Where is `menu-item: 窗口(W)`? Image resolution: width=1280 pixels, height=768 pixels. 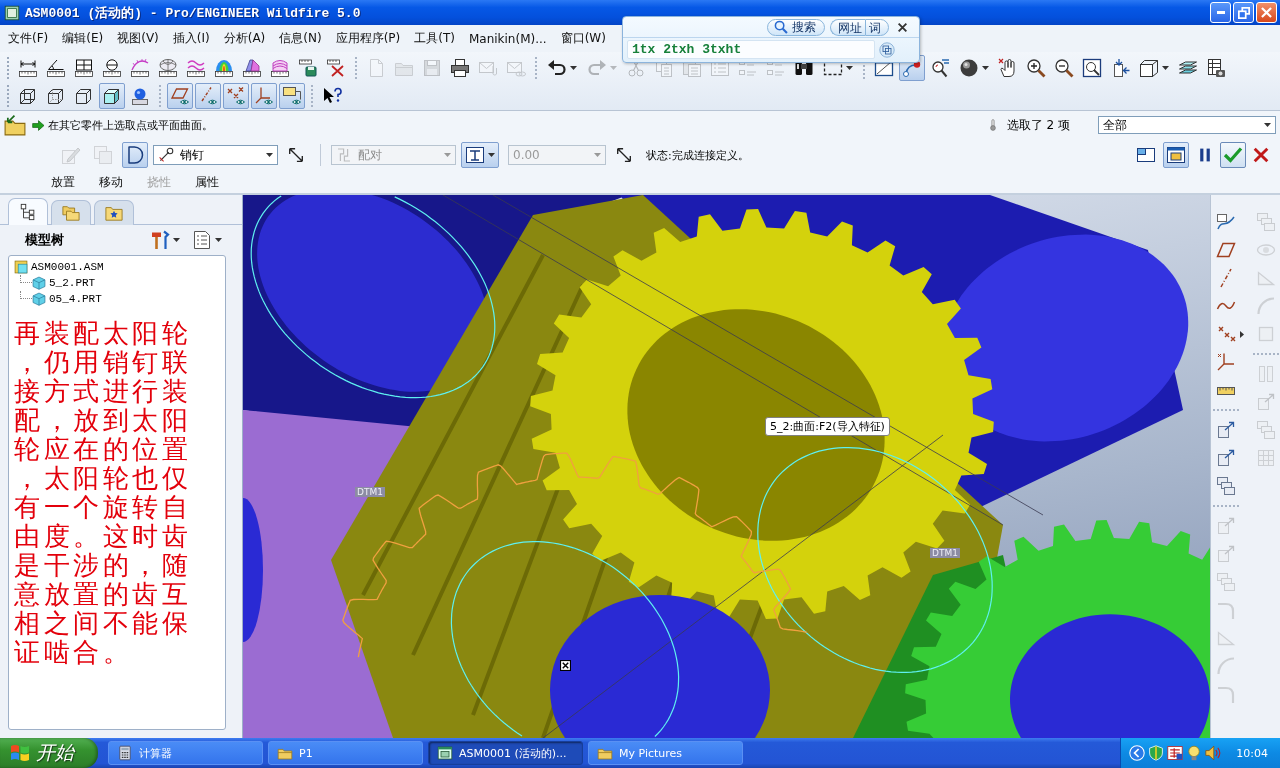 menu-item: 窗口(W) is located at coordinates (583, 38).